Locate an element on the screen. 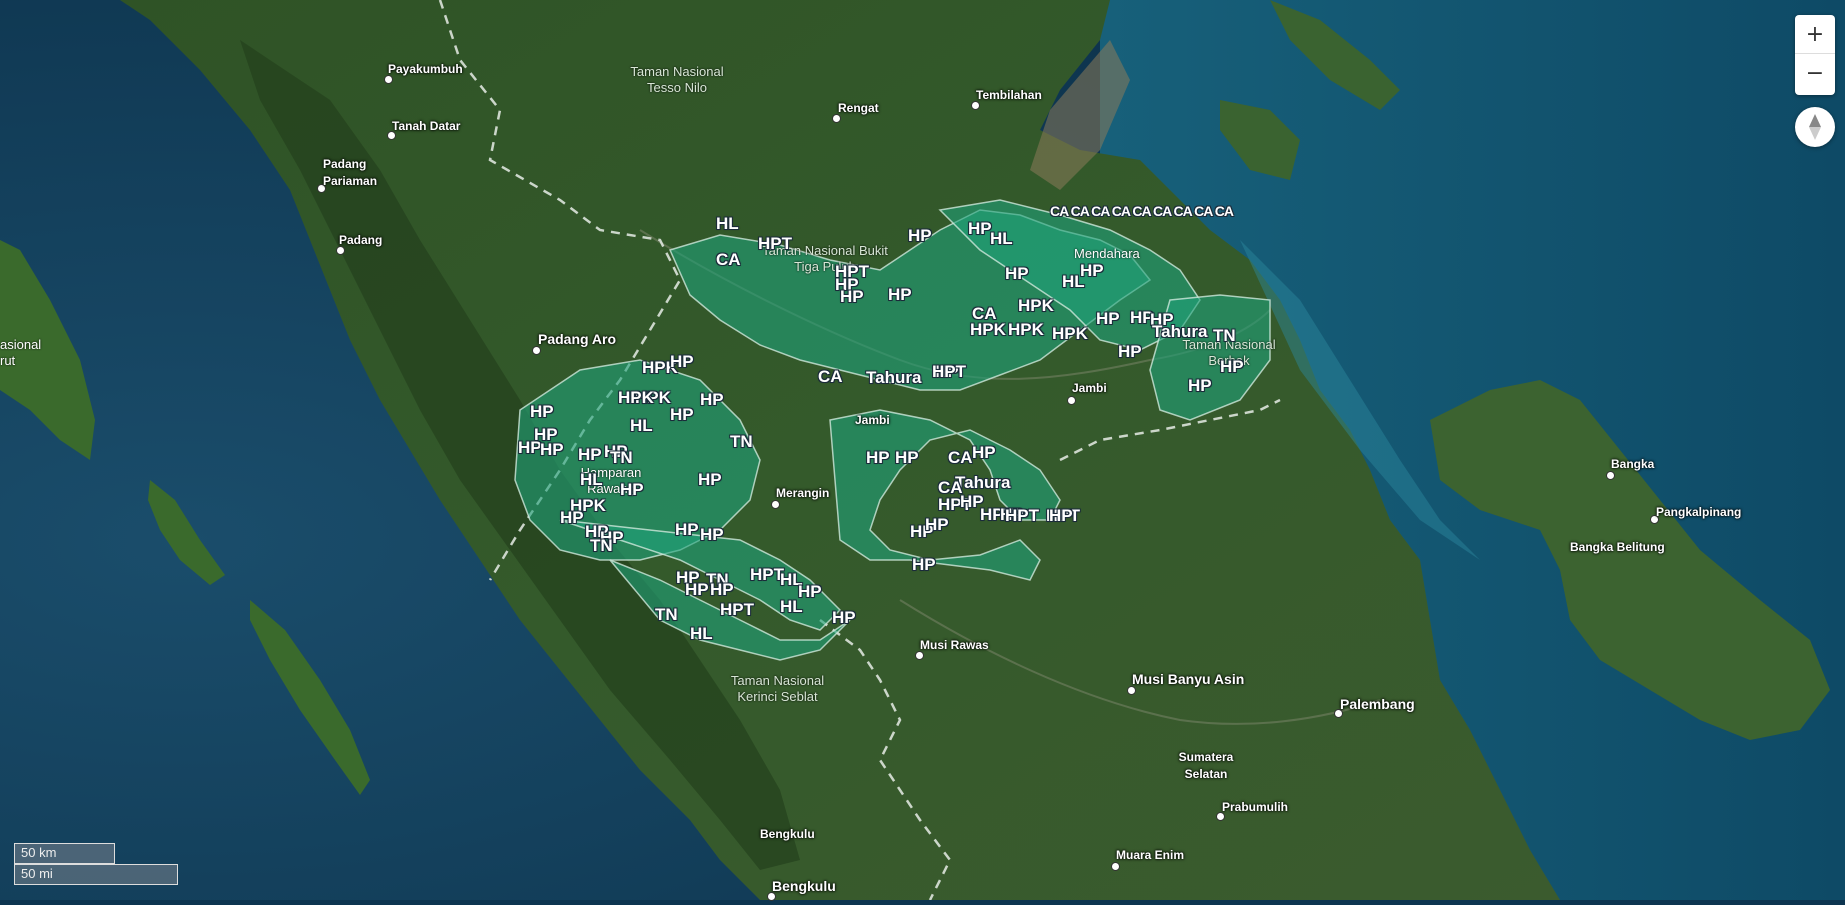  park-label-kerinci-seblat: Taman Nasional Kerinci Seblat is located at coordinates (777, 688).